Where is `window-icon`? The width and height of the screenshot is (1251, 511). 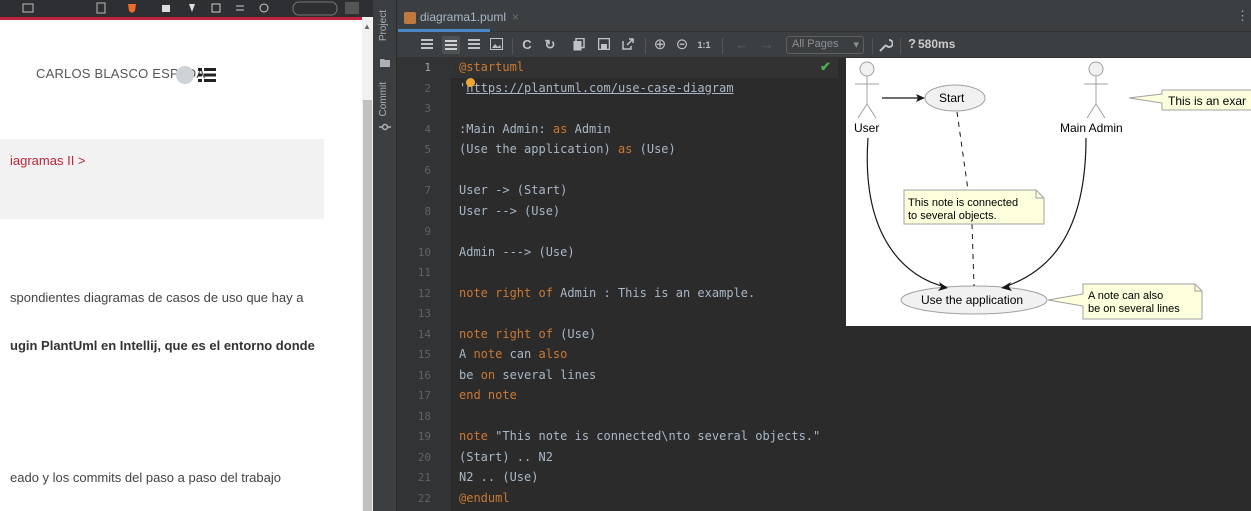 window-icon is located at coordinates (28, 8).